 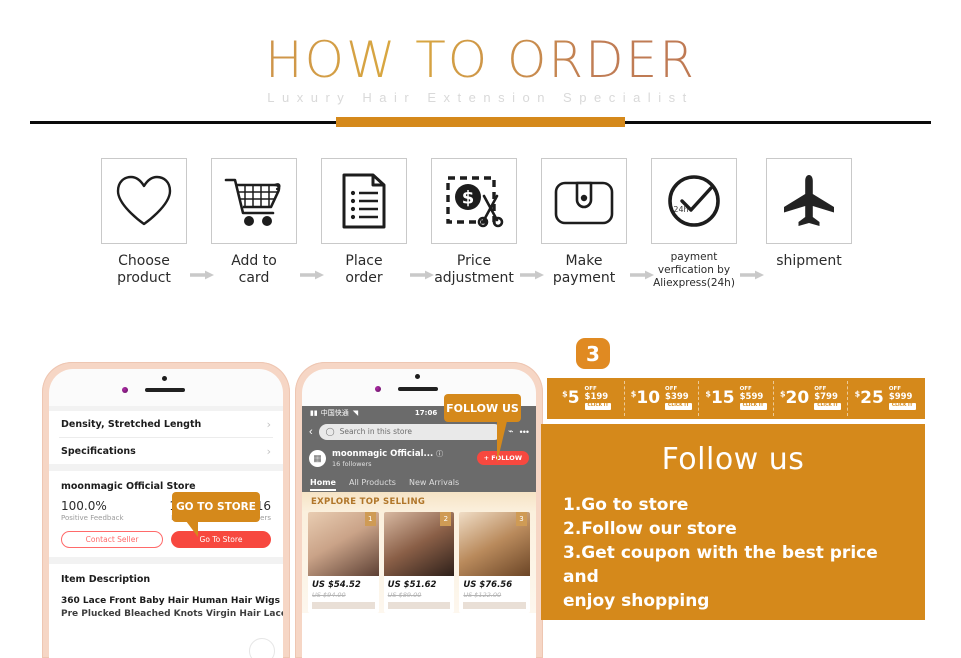 I want to click on store-identity: moonmagic Official... ⓘ 16 followers, so click(x=387, y=458).